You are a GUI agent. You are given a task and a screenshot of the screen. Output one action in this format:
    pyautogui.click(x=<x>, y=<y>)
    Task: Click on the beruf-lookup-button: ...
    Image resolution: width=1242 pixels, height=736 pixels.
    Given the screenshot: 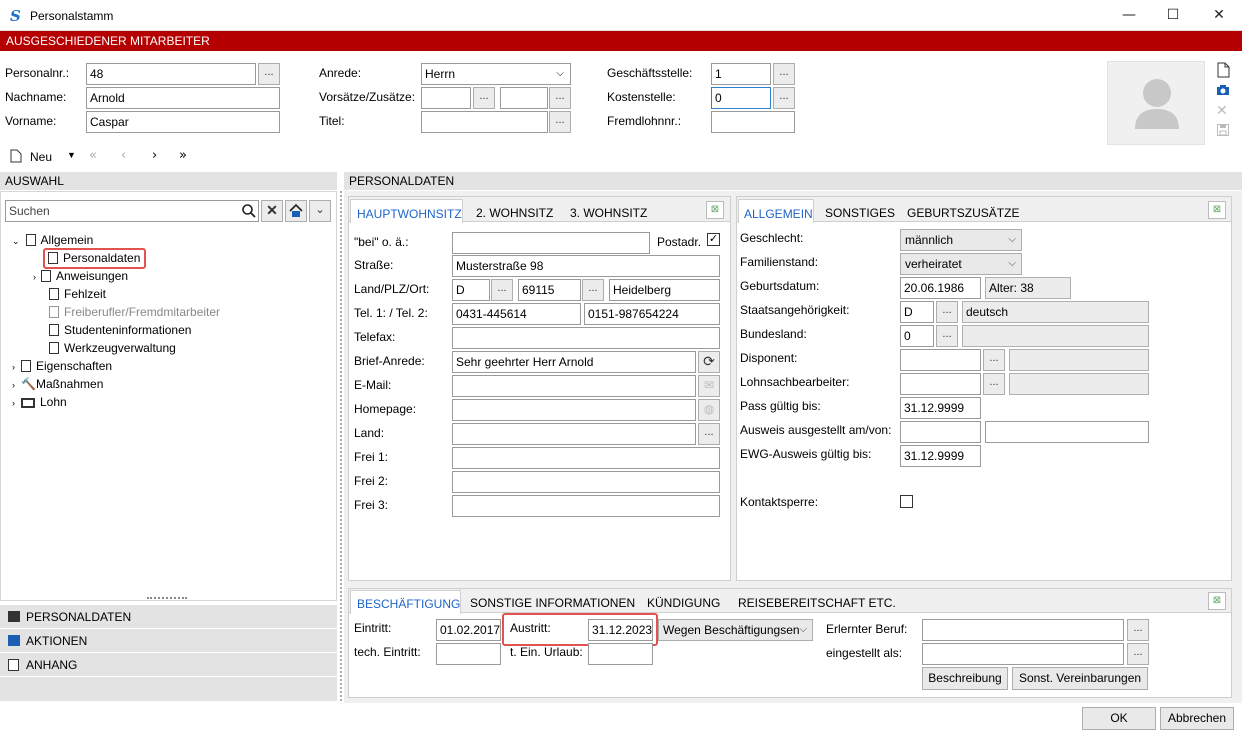 What is the action you would take?
    pyautogui.click(x=1138, y=630)
    